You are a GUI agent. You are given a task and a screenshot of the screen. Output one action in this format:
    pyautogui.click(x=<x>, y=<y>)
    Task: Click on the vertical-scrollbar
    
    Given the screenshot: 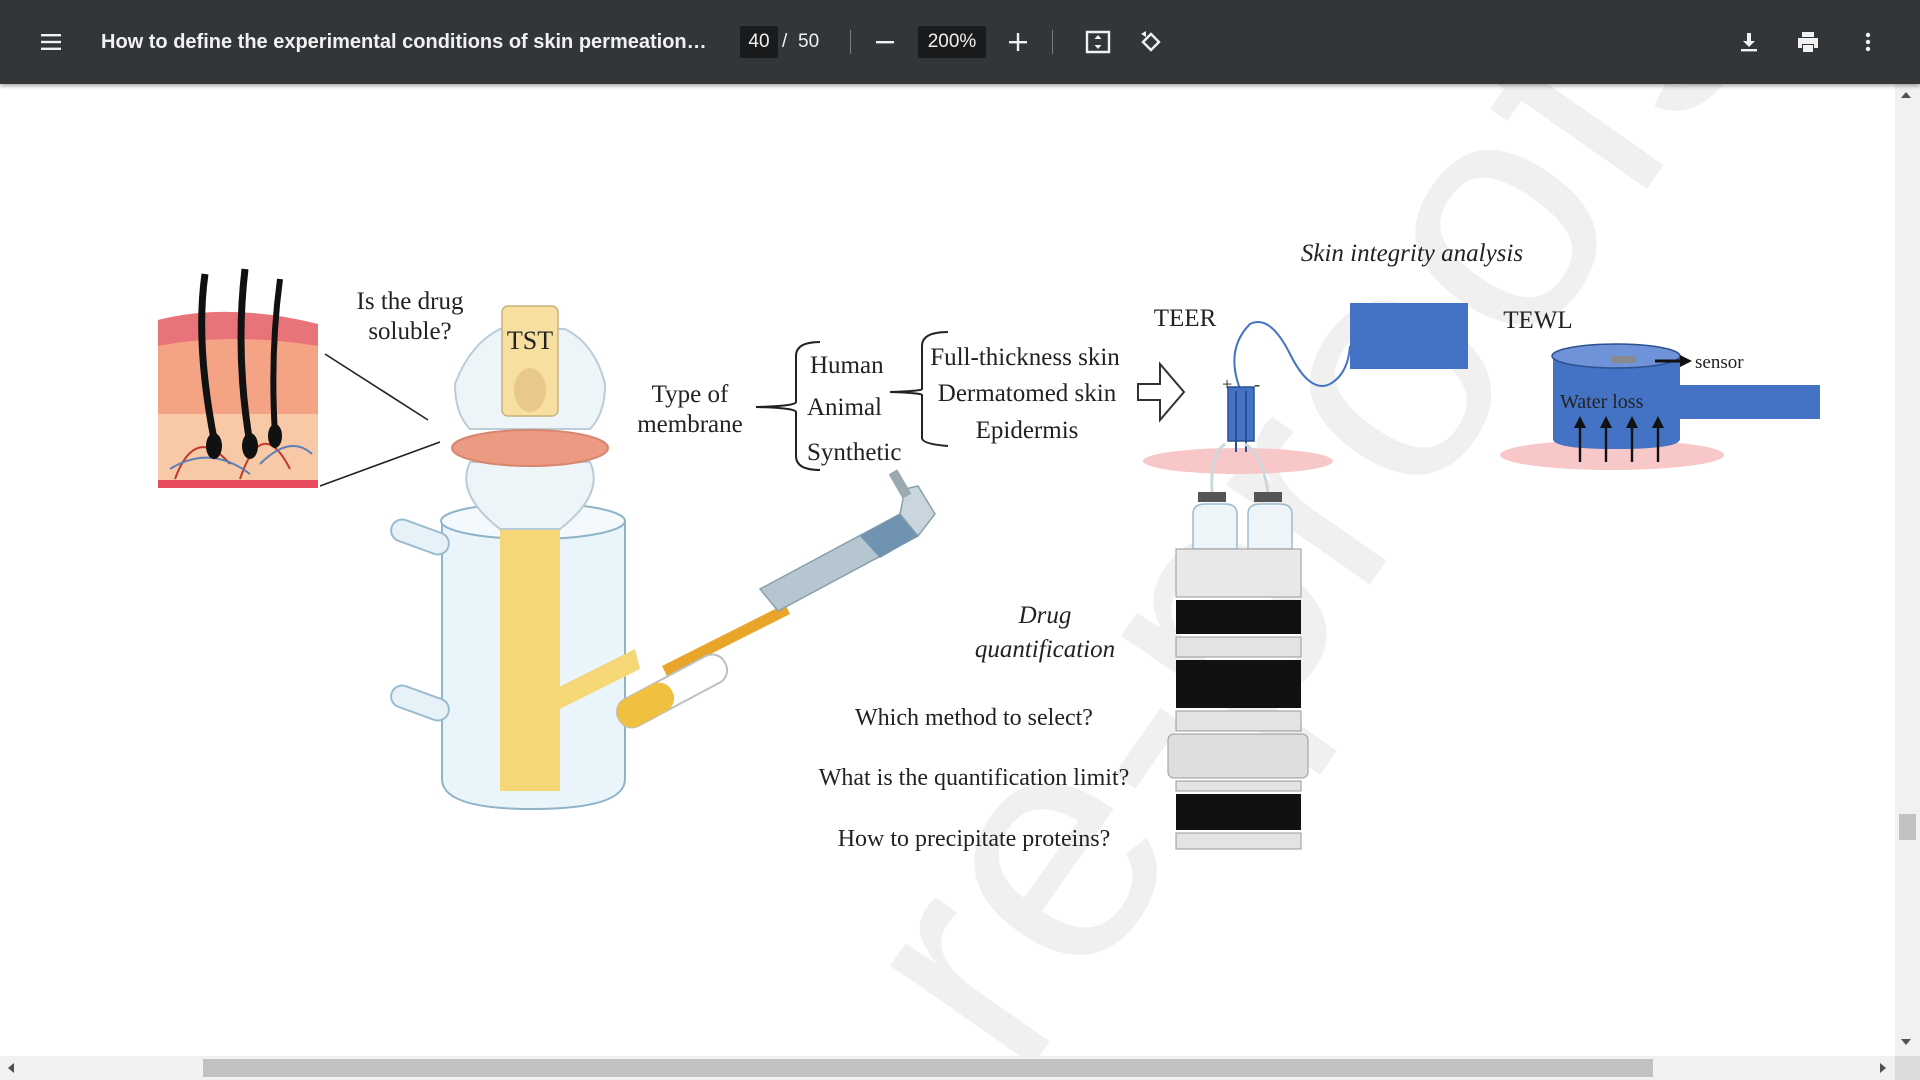 What is the action you would take?
    pyautogui.click(x=1907, y=570)
    